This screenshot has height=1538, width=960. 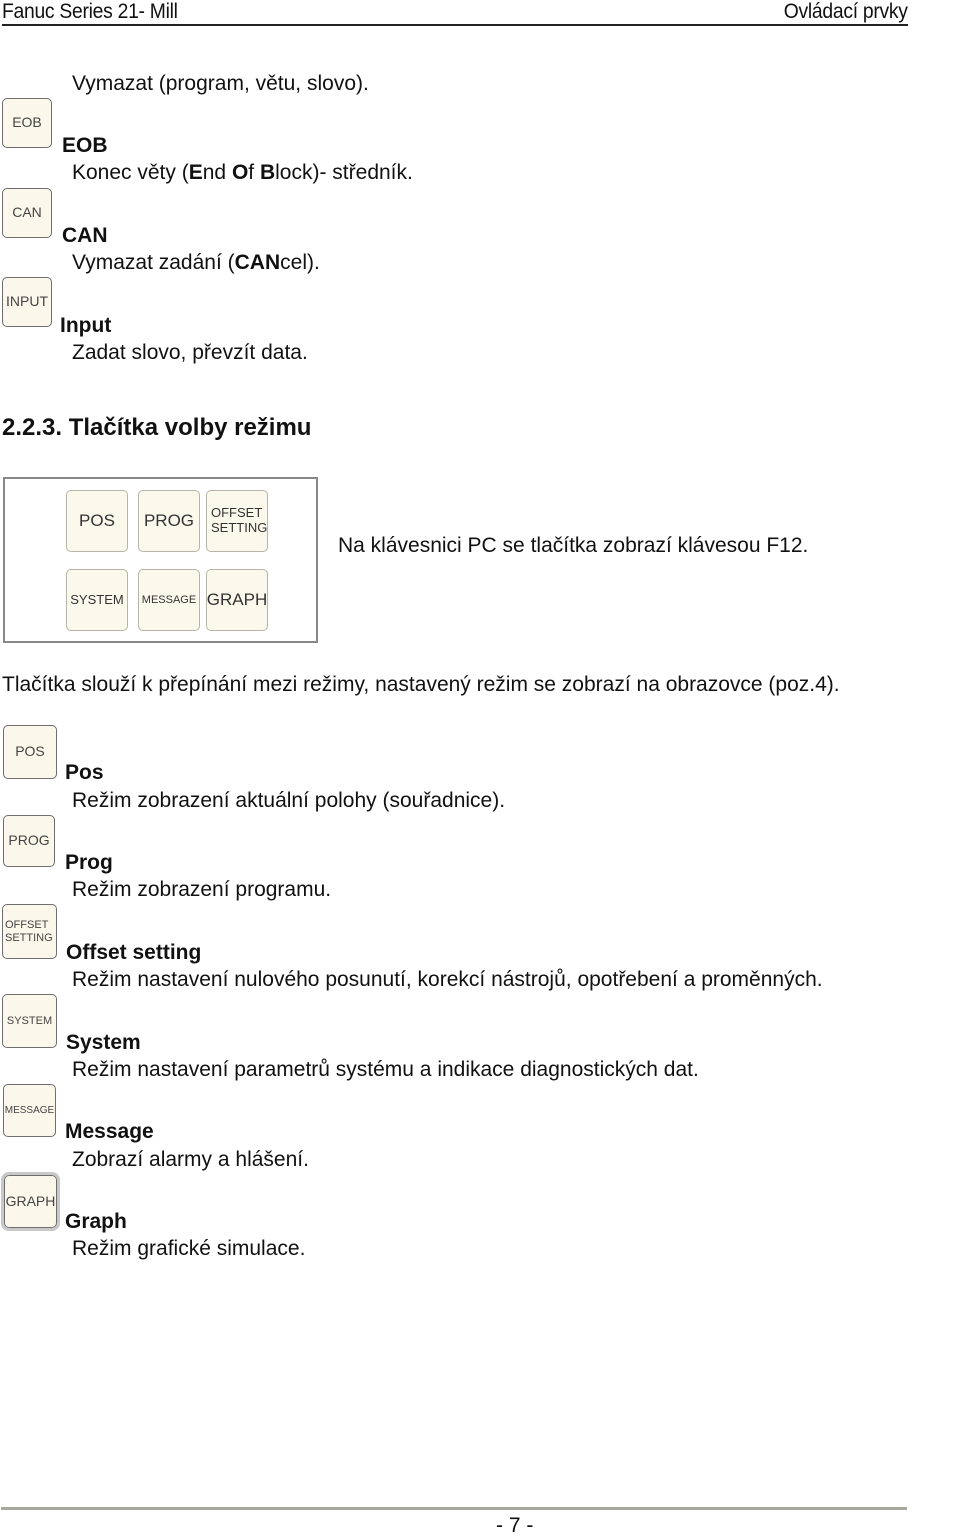 I want to click on eob-description: Konec věty (End Of Block)- středník., so click(x=242, y=172).